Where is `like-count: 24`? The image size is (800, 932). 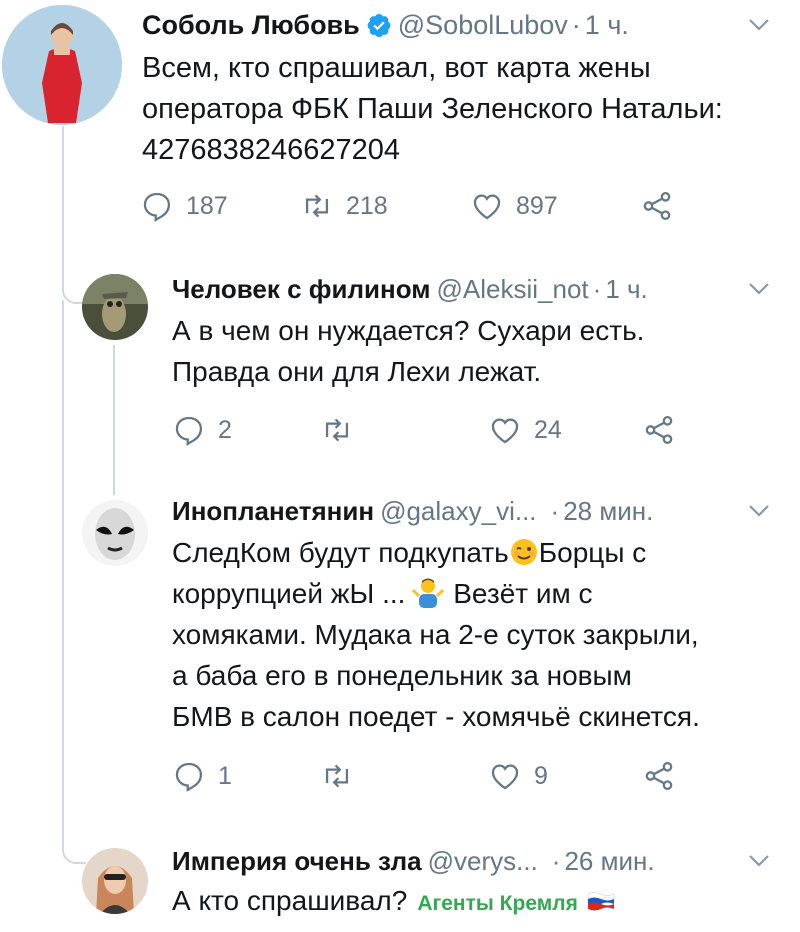 like-count: 24 is located at coordinates (548, 429).